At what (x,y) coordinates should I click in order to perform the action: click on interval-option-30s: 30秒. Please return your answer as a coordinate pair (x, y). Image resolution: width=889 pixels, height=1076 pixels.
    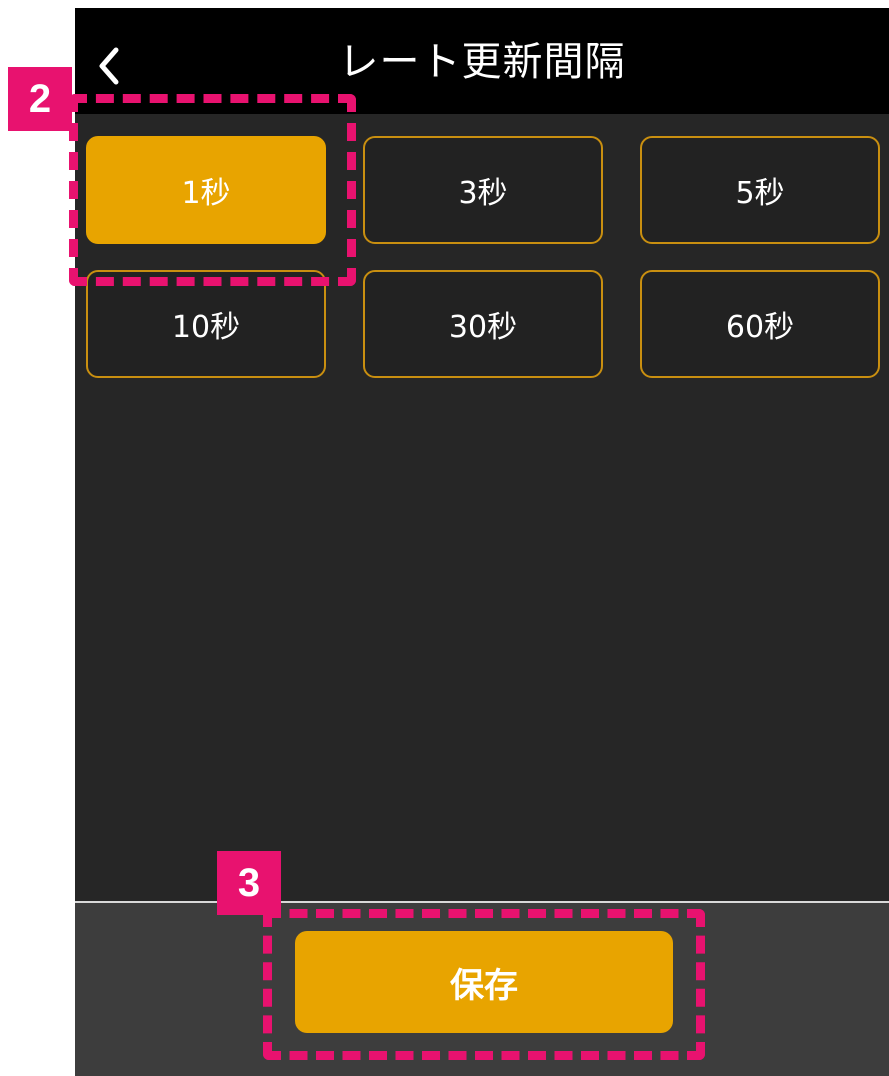
    Looking at the image, I should click on (483, 324).